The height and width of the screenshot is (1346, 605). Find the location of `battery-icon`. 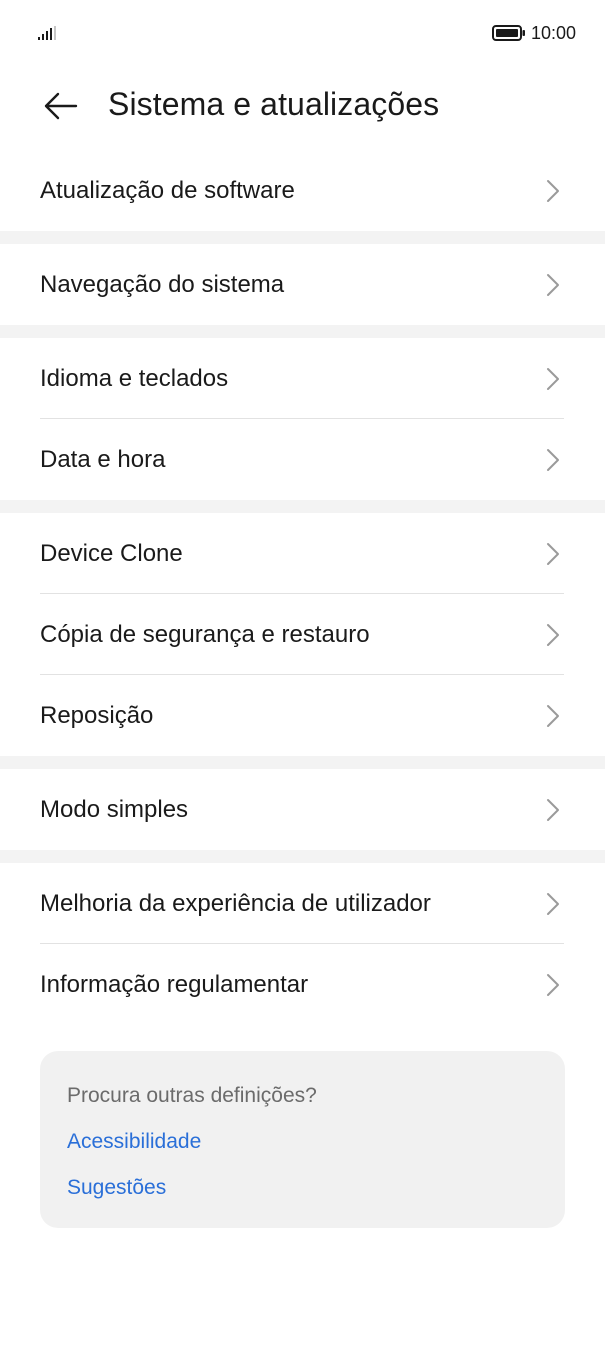

battery-icon is located at coordinates (508, 33).